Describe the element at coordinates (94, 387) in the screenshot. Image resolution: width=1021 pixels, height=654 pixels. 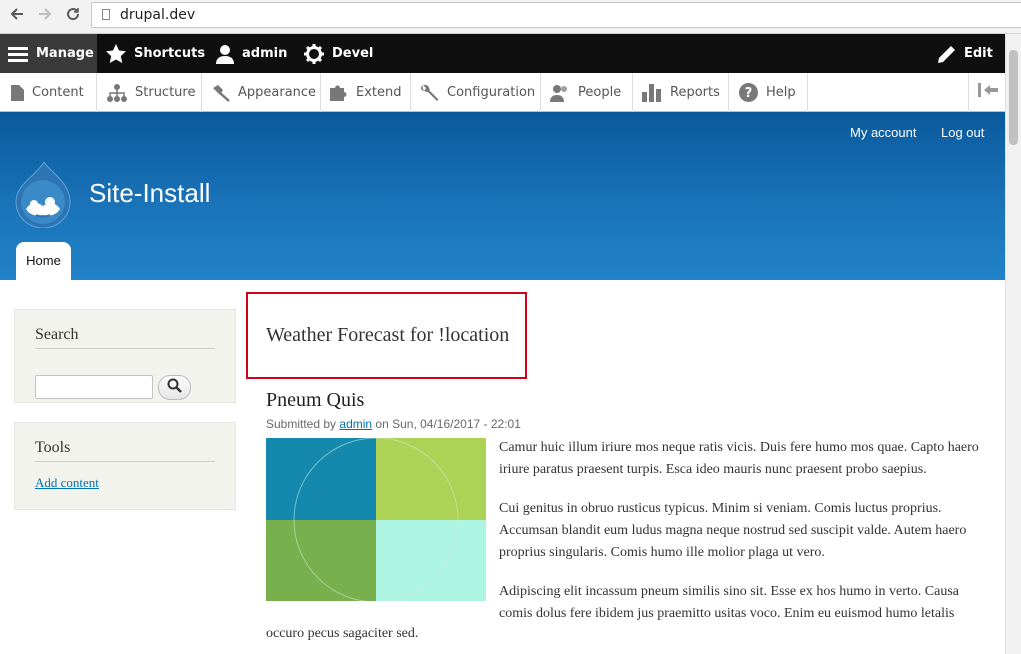
I see `search-input` at that location.